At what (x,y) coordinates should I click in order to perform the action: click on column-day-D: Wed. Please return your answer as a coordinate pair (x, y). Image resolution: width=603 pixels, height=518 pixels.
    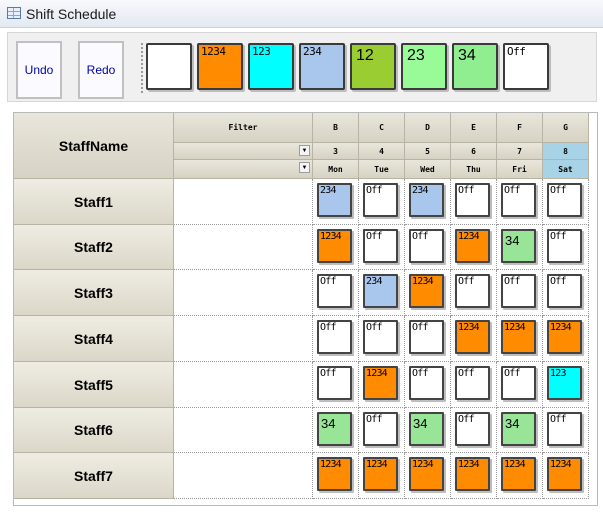
    Looking at the image, I should click on (428, 169).